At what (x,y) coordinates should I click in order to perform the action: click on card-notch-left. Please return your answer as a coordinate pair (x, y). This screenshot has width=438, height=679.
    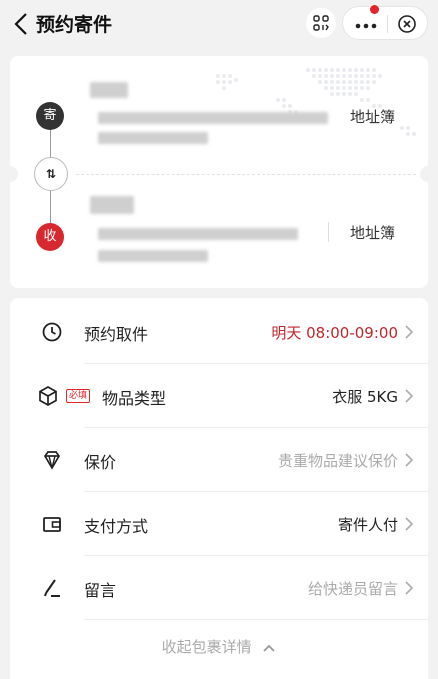
    Looking at the image, I should click on (14, 174).